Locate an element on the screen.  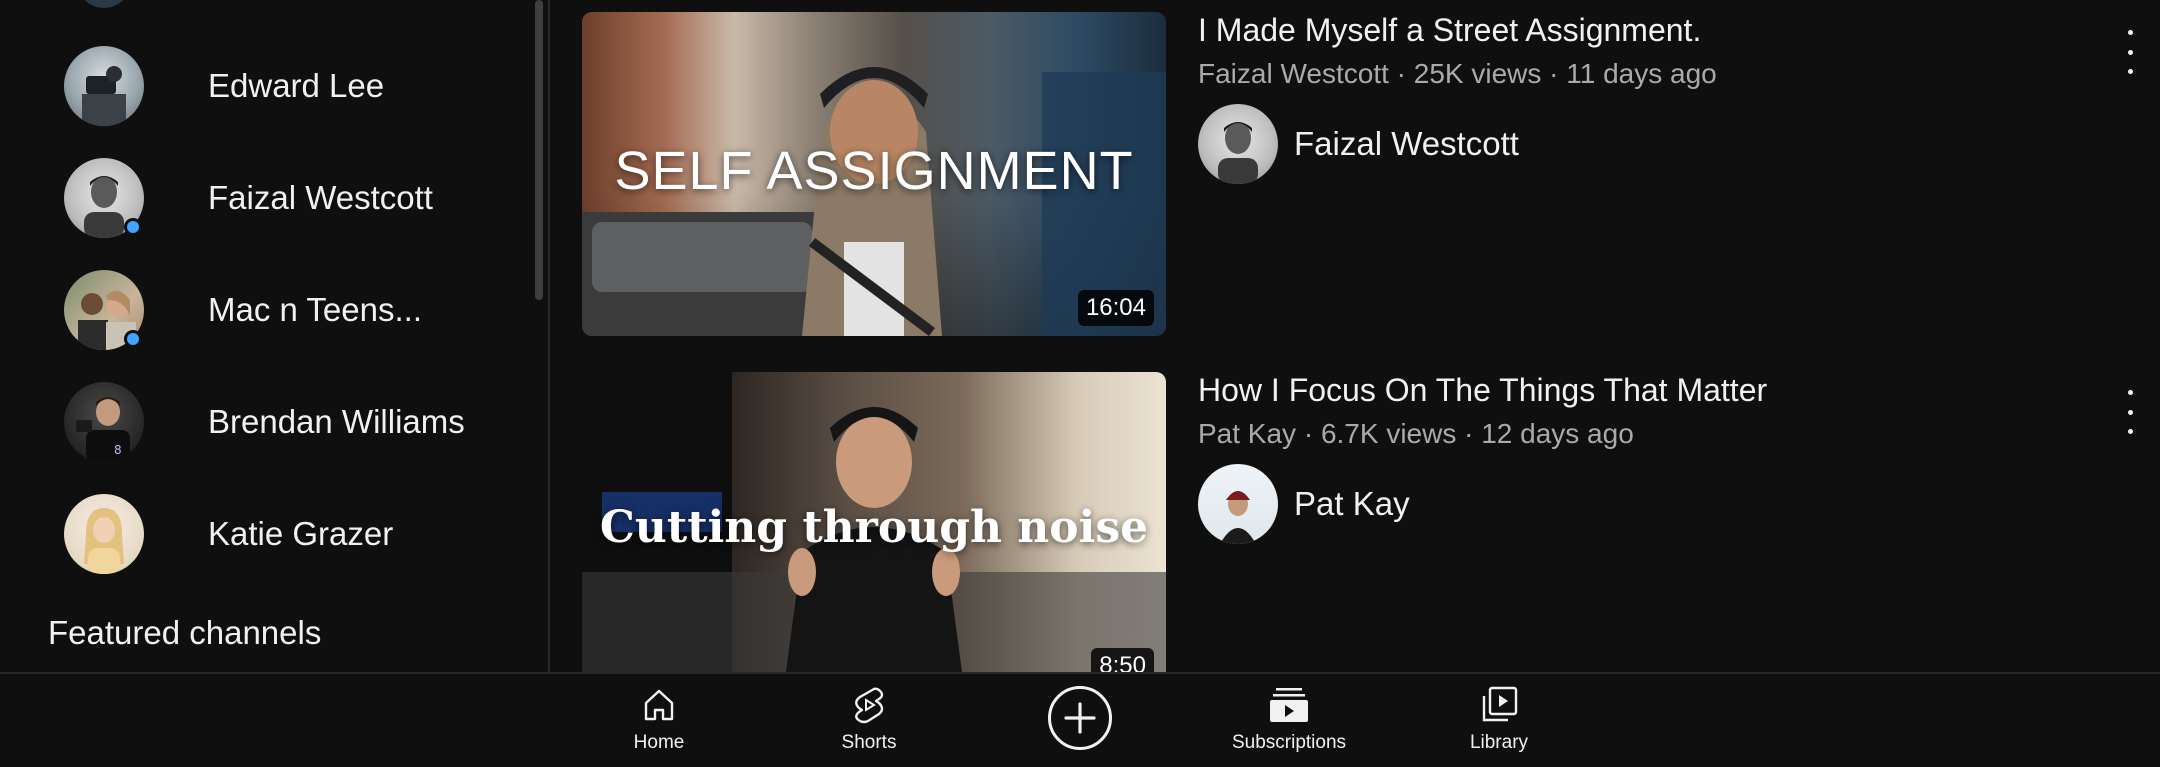
video-duration: 16:04 is located at coordinates (1115, 308).